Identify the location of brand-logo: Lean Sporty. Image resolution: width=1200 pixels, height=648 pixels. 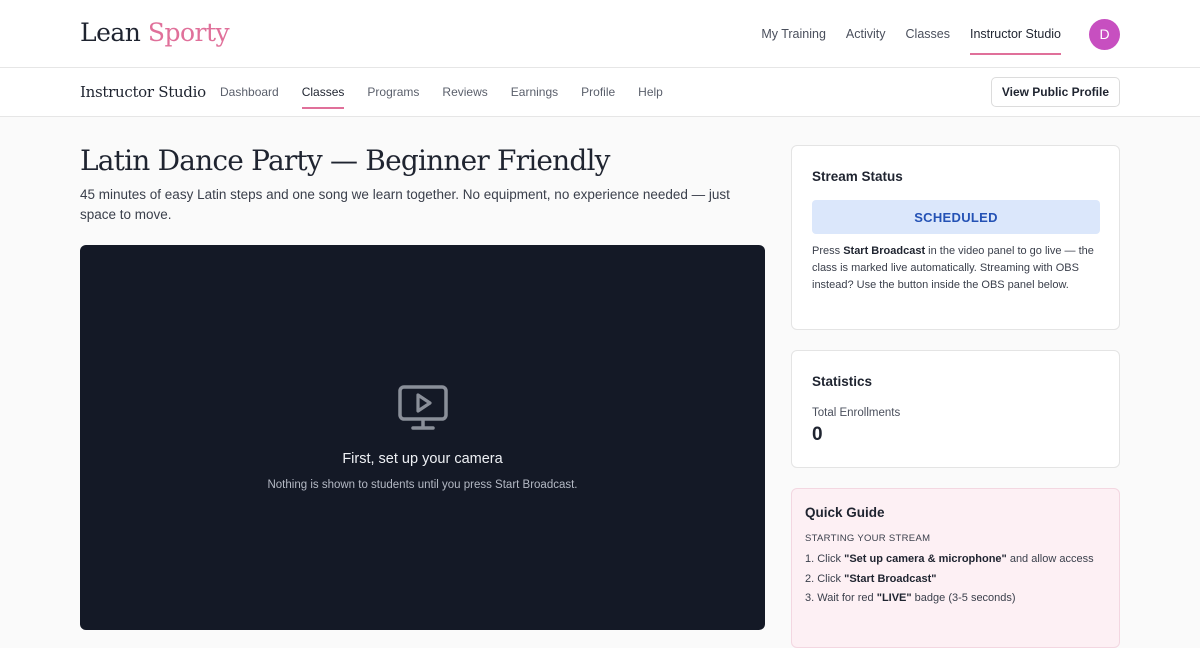
(155, 32).